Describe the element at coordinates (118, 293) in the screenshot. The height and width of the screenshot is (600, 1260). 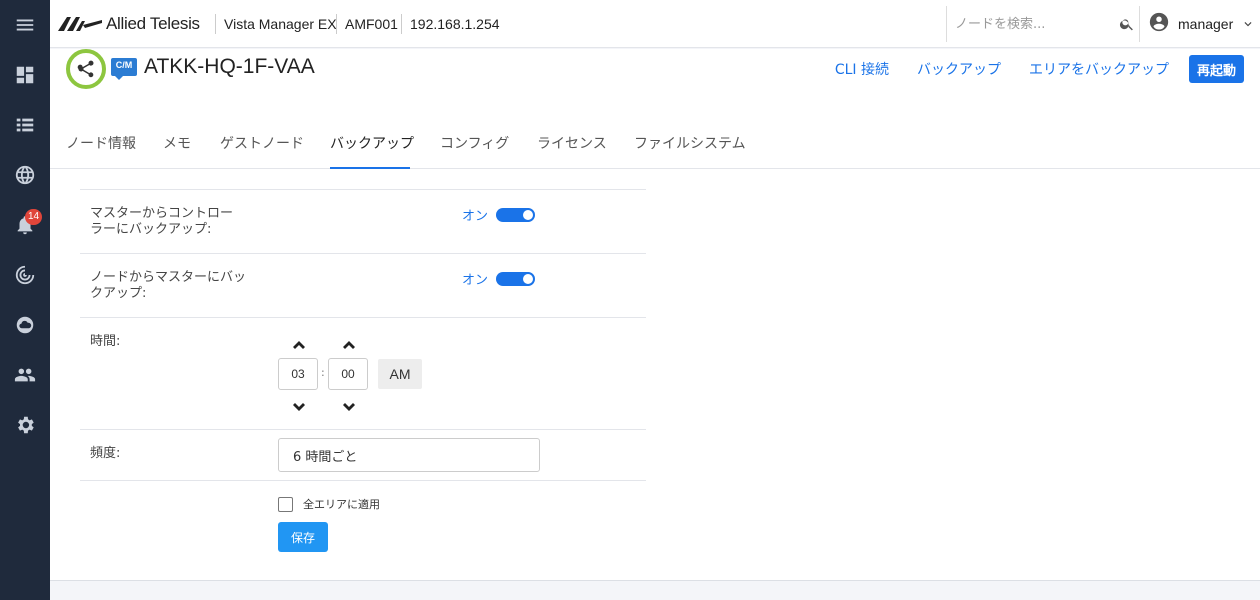
I see `label-line: クアップ:` at that location.